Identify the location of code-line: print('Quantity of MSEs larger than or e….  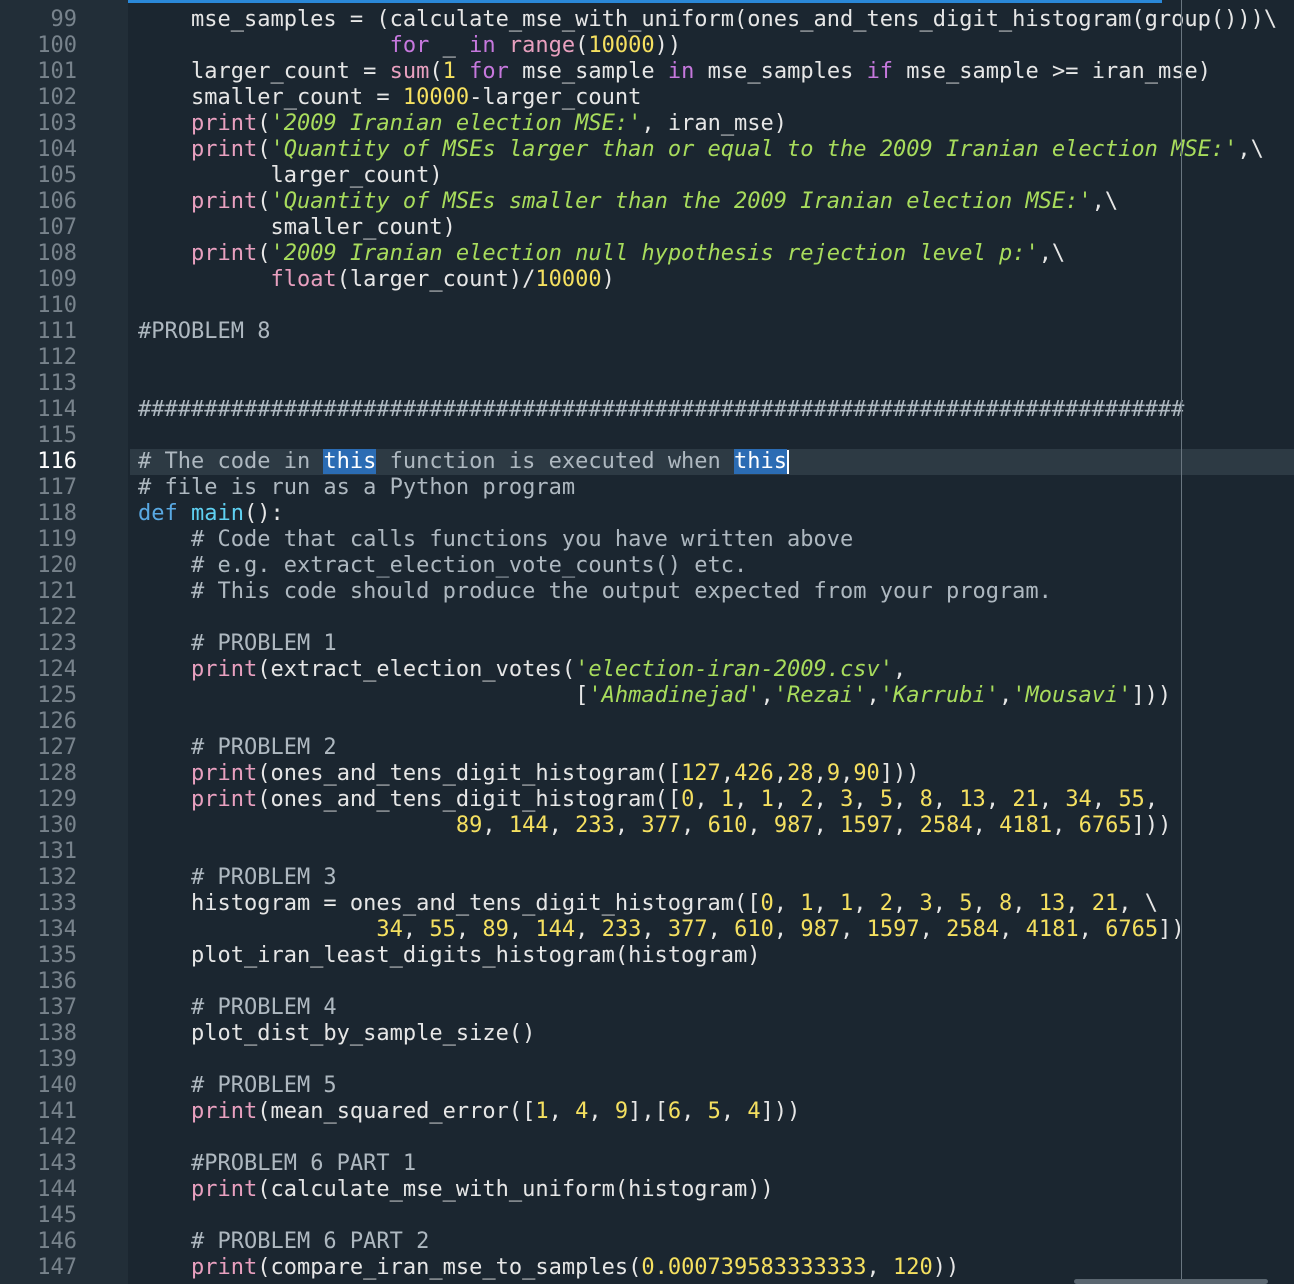
(701, 150).